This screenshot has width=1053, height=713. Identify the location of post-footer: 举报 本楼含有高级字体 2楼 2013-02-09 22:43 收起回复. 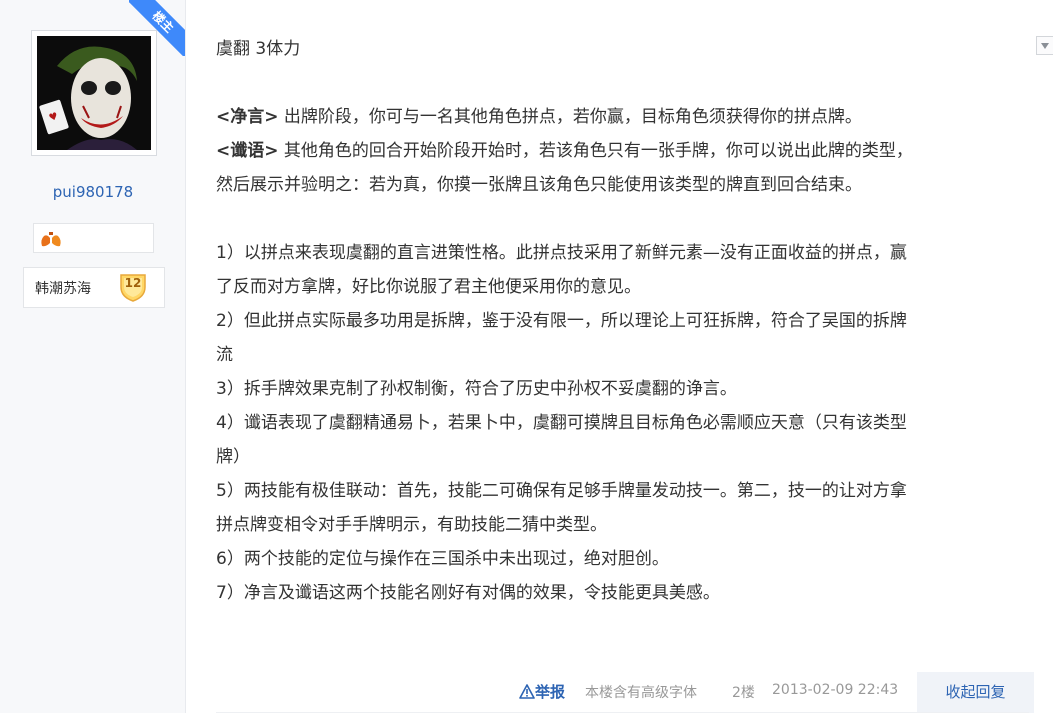
(619, 692).